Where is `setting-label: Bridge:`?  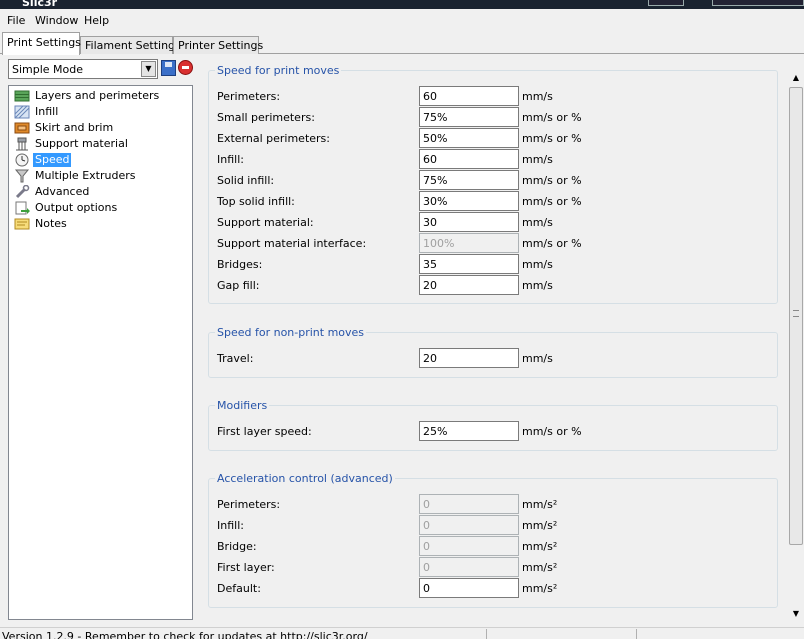 setting-label: Bridge: is located at coordinates (237, 546).